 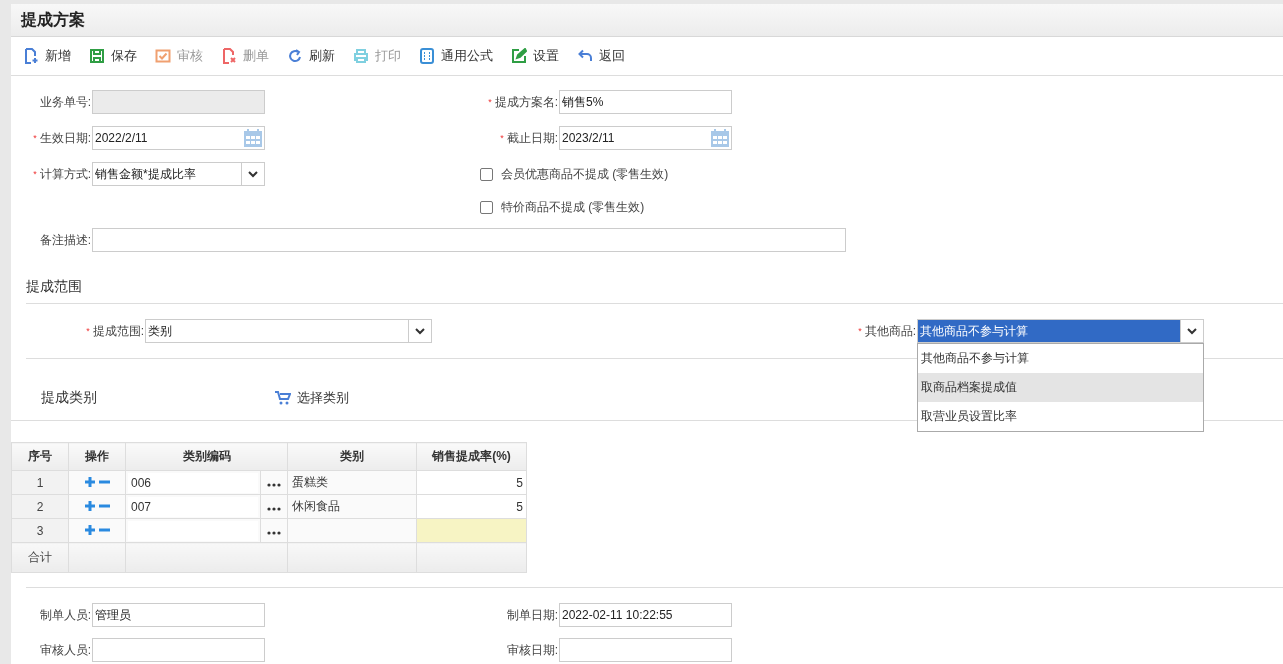 What do you see at coordinates (178, 138) in the screenshot?
I see `date-field: 2022/2/11` at bounding box center [178, 138].